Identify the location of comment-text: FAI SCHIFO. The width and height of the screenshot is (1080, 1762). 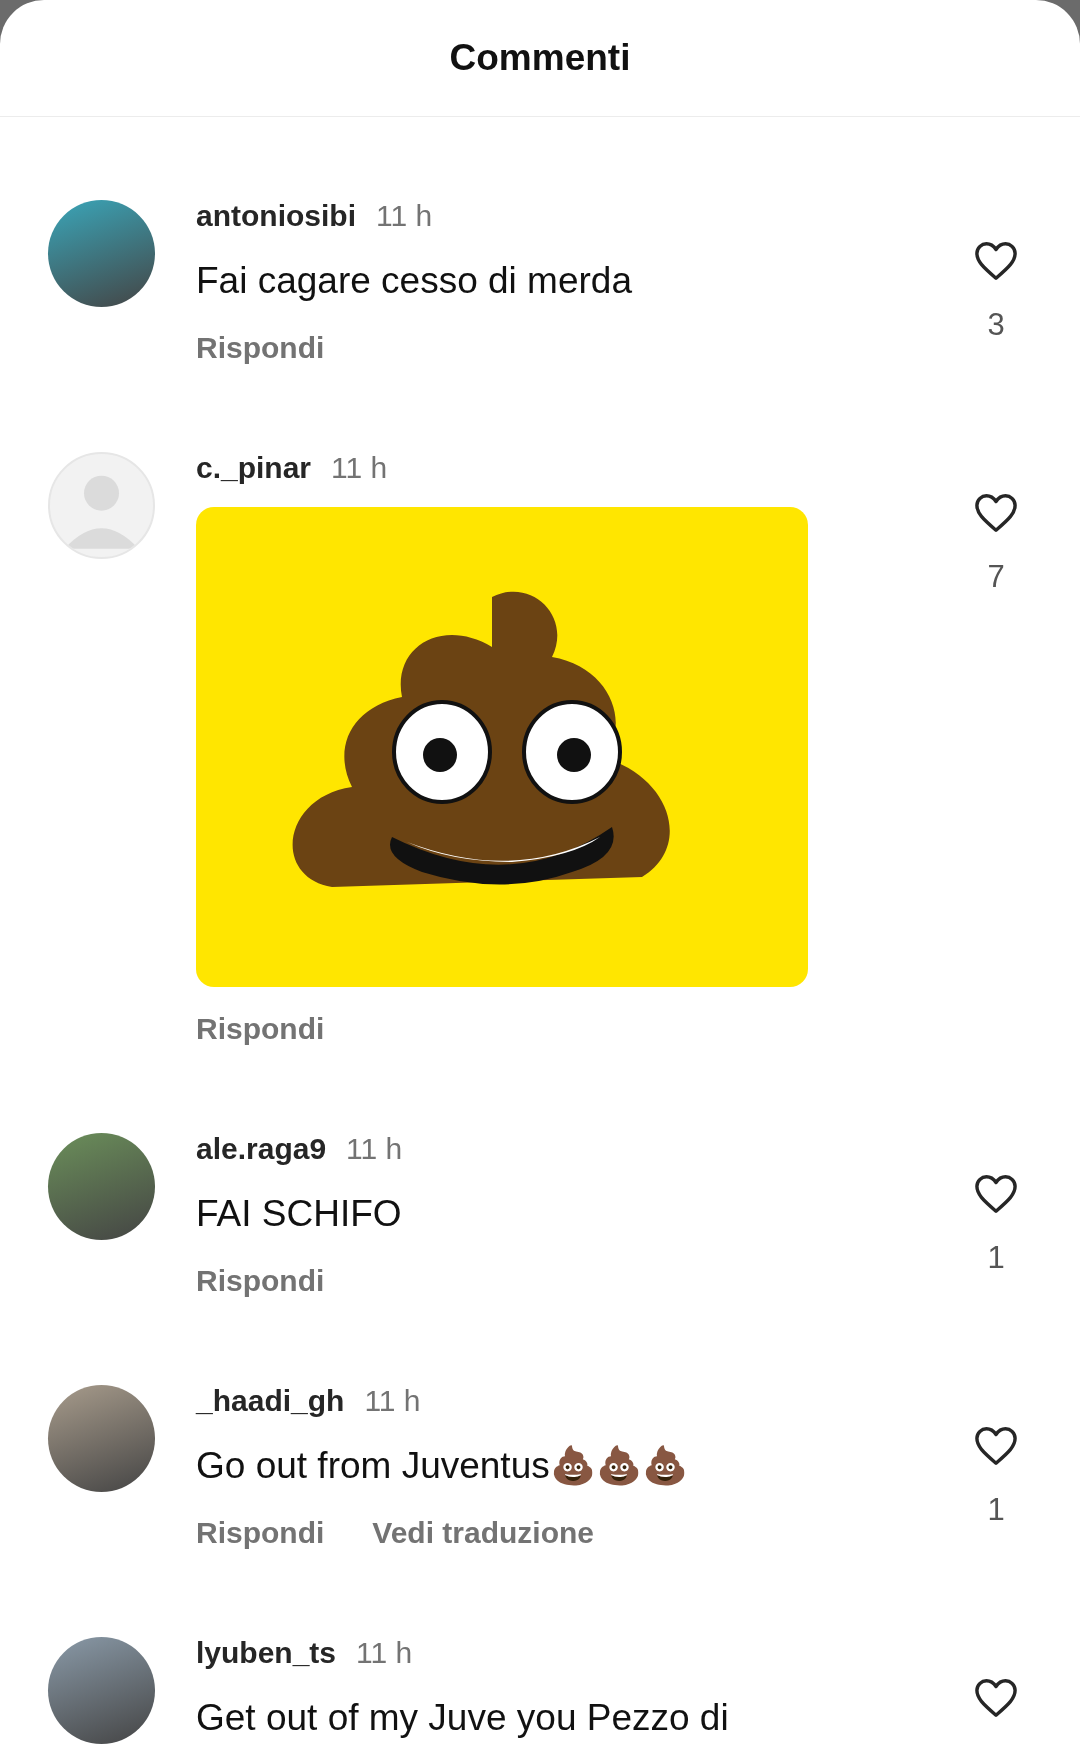
(299, 1214).